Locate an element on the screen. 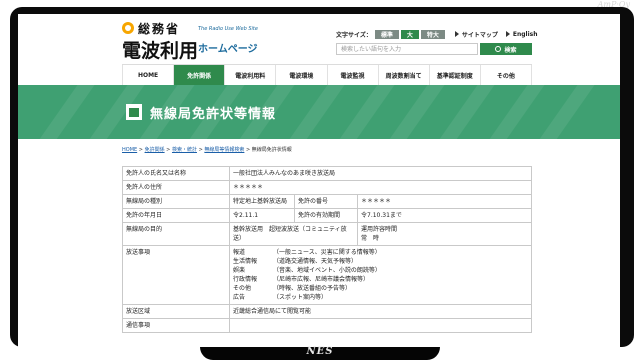  nav-frequency: 周波数割当て is located at coordinates (404, 75).